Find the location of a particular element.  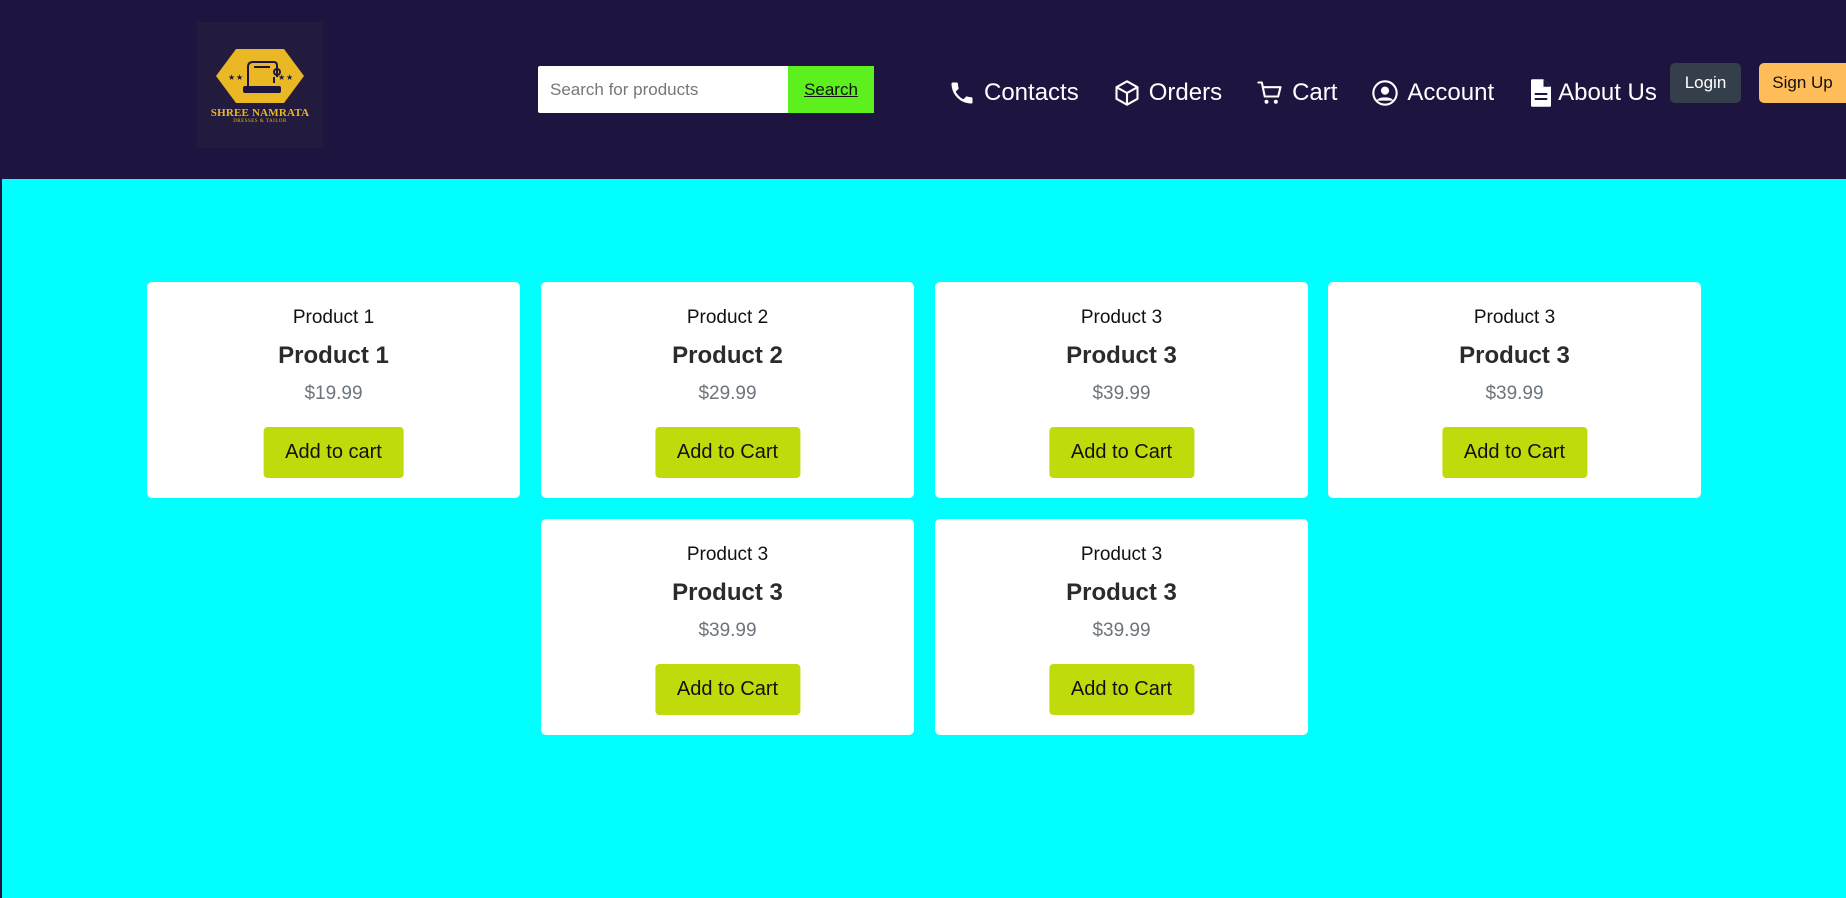

product-card: Product 2 Product 2 $29.99 Add to Cart is located at coordinates (727, 390).